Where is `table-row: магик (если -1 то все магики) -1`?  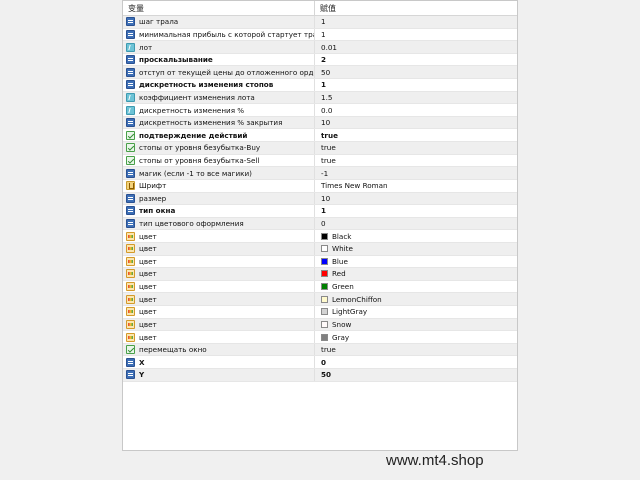 table-row: магик (если -1 то все магики) -1 is located at coordinates (320, 173).